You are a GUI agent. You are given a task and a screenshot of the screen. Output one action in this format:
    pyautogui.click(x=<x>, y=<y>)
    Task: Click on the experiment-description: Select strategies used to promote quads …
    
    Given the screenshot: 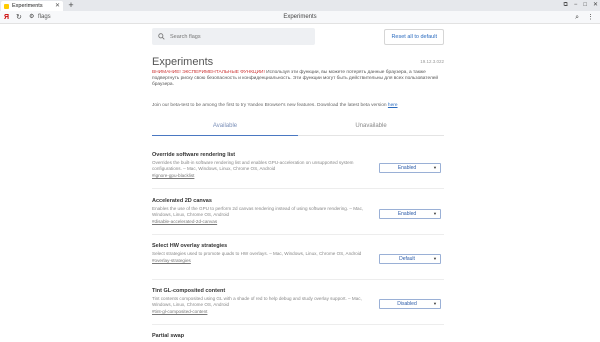 What is the action you would take?
    pyautogui.click(x=257, y=253)
    